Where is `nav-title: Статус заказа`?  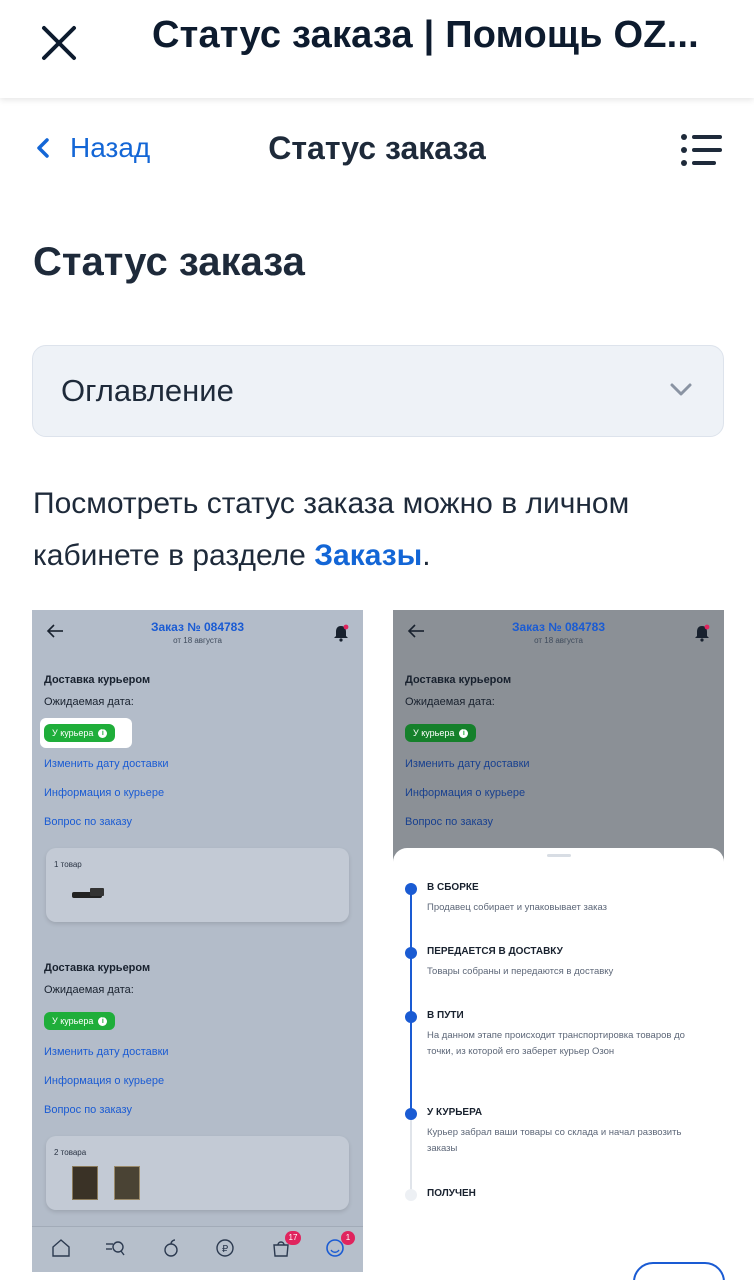 nav-title: Статус заказа is located at coordinates (377, 148).